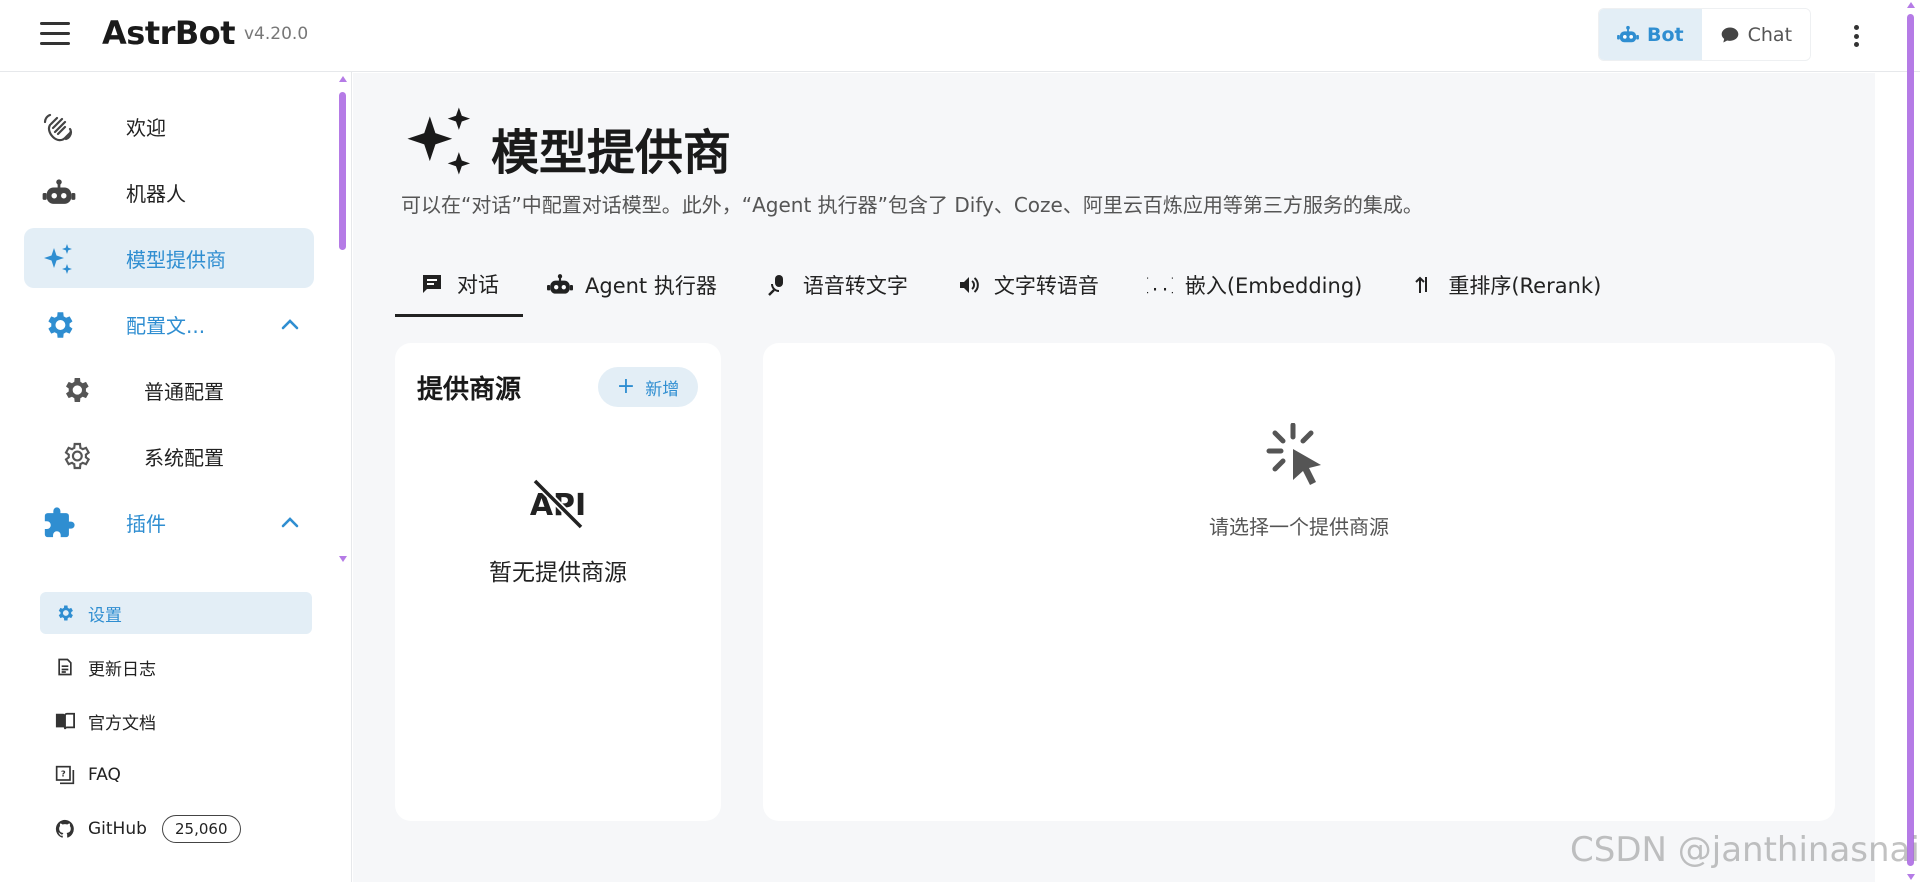 This screenshot has height=882, width=1920. Describe the element at coordinates (969, 285) in the screenshot. I see `speaker-icon` at that location.